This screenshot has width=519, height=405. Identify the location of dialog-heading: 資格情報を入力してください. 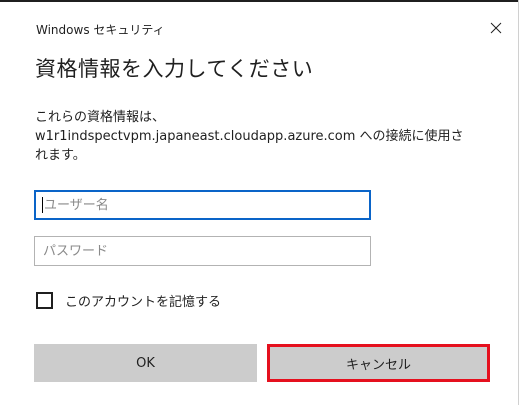
(174, 69).